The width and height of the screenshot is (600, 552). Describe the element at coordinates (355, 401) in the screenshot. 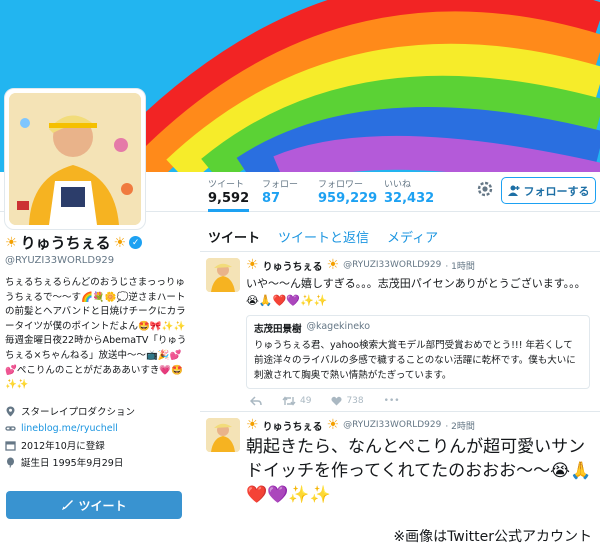

I see `like-count: 738` at that location.